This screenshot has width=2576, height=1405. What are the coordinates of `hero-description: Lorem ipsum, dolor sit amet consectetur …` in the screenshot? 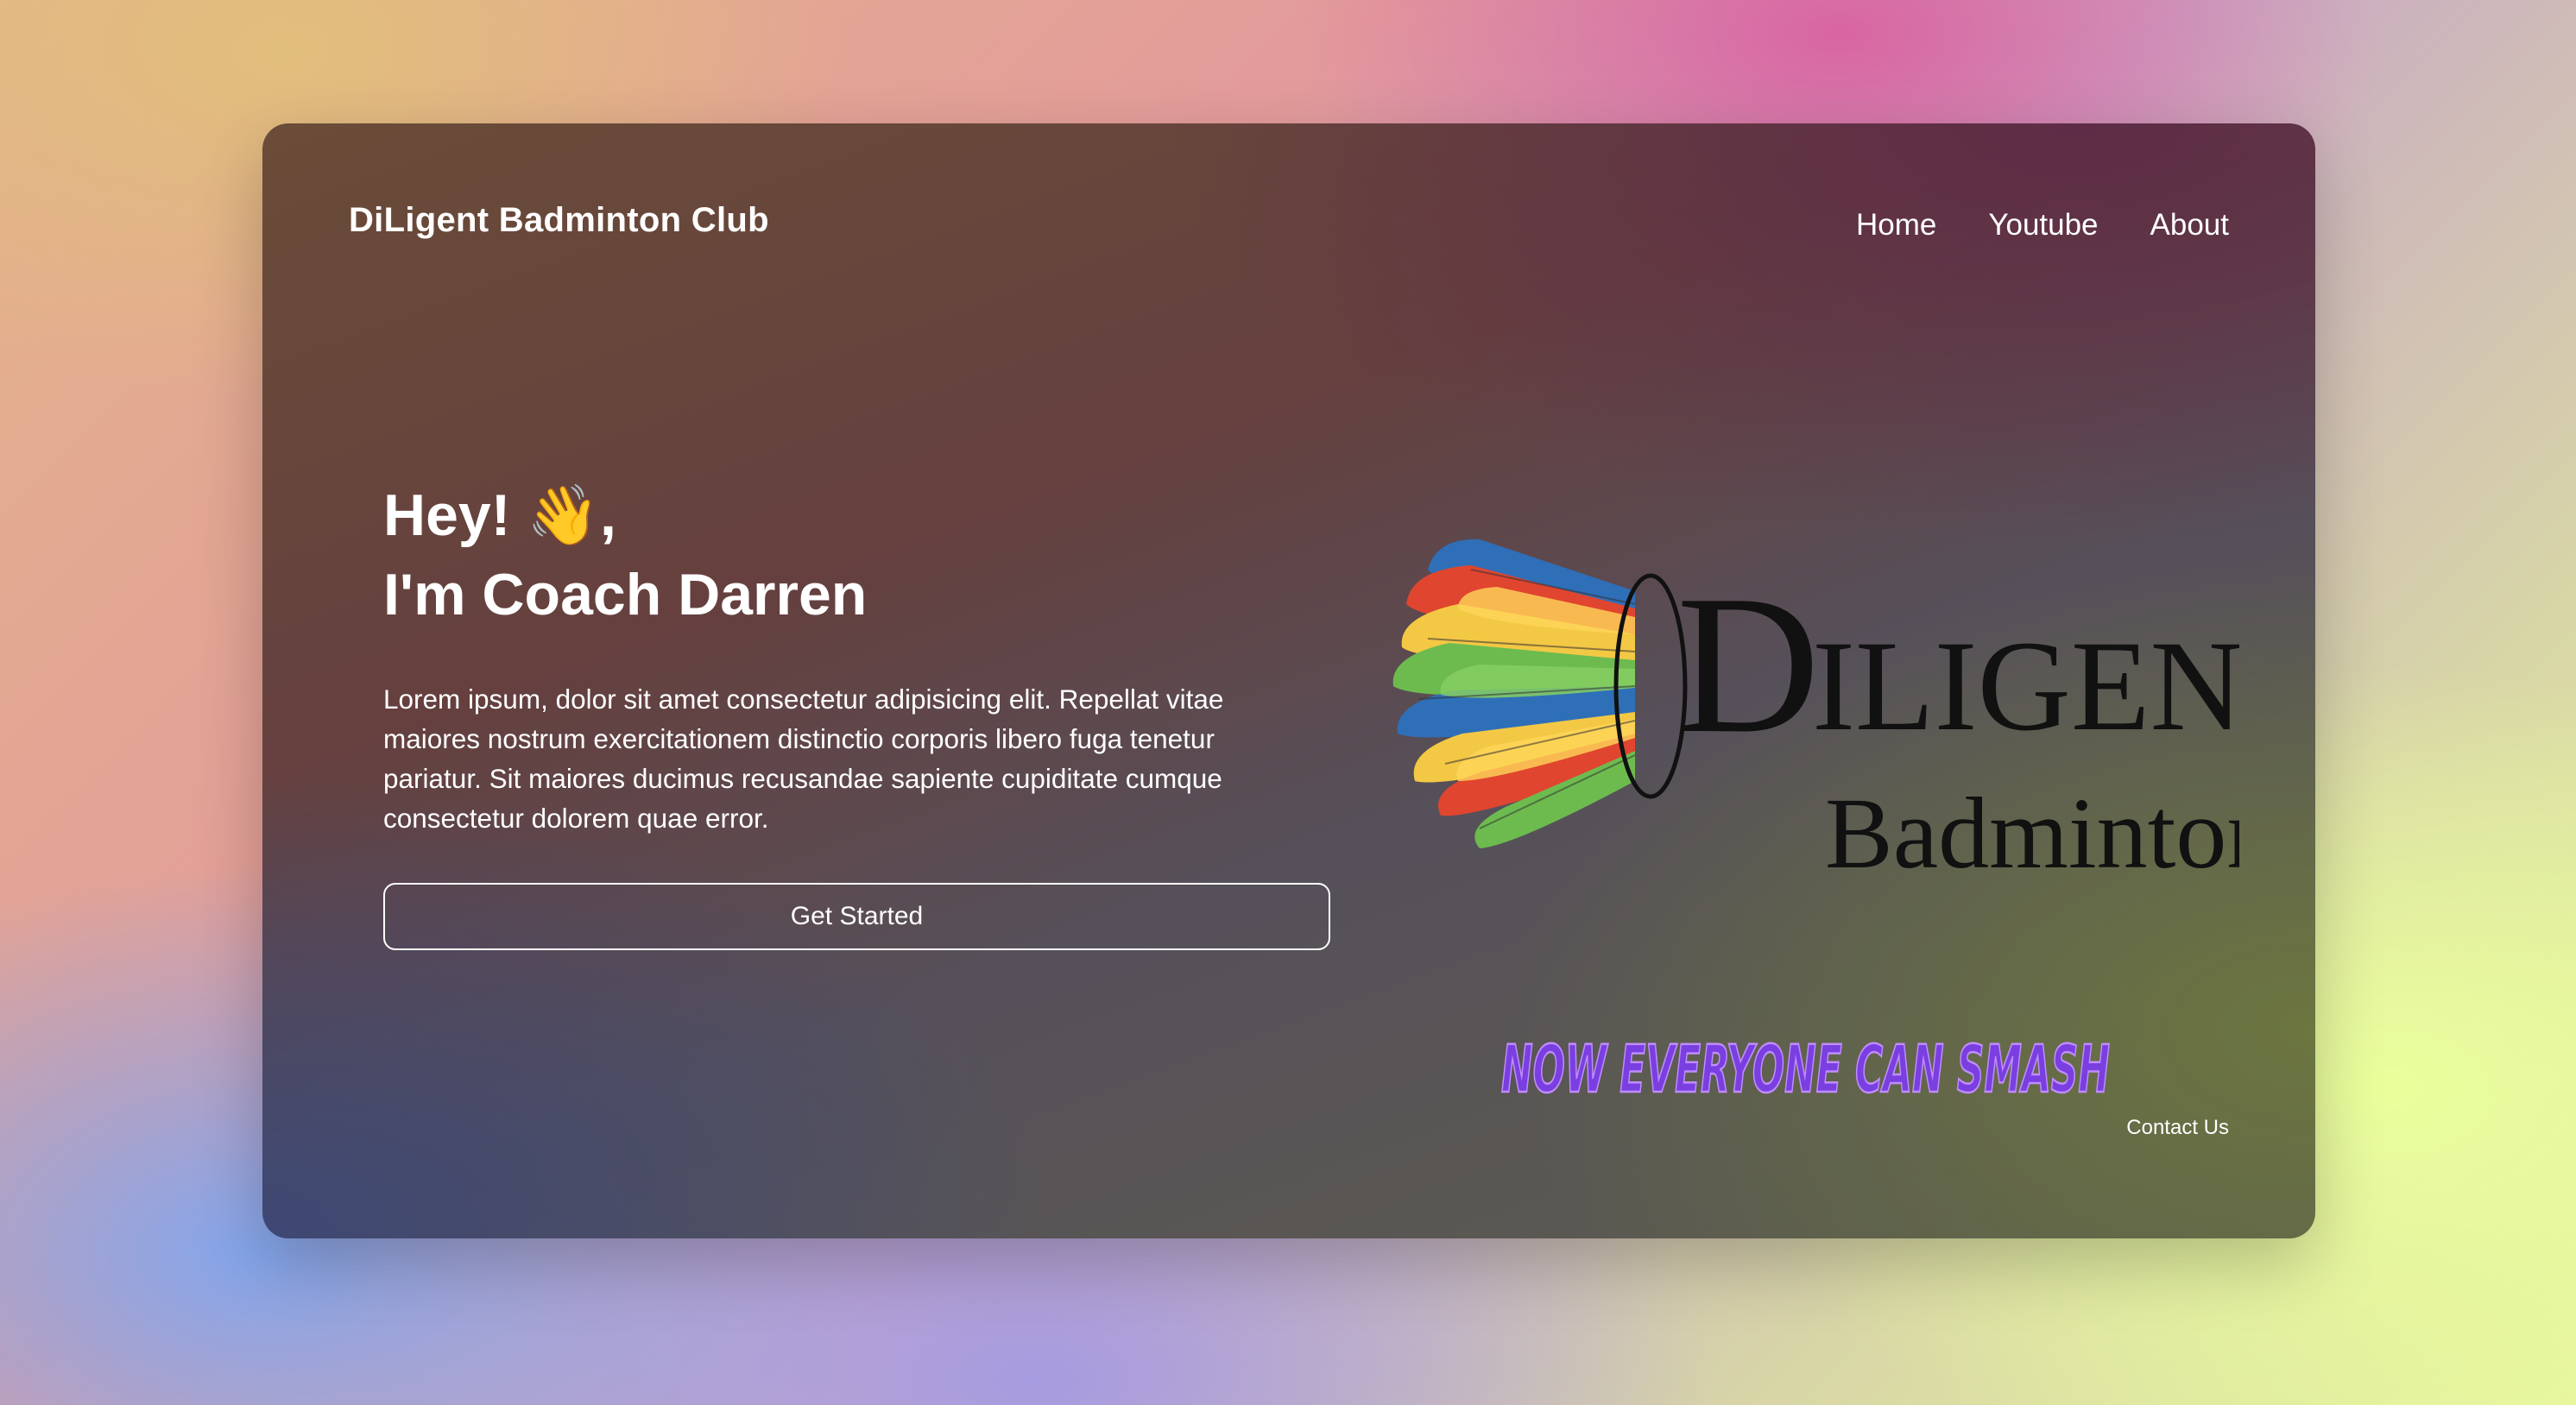 It's located at (803, 759).